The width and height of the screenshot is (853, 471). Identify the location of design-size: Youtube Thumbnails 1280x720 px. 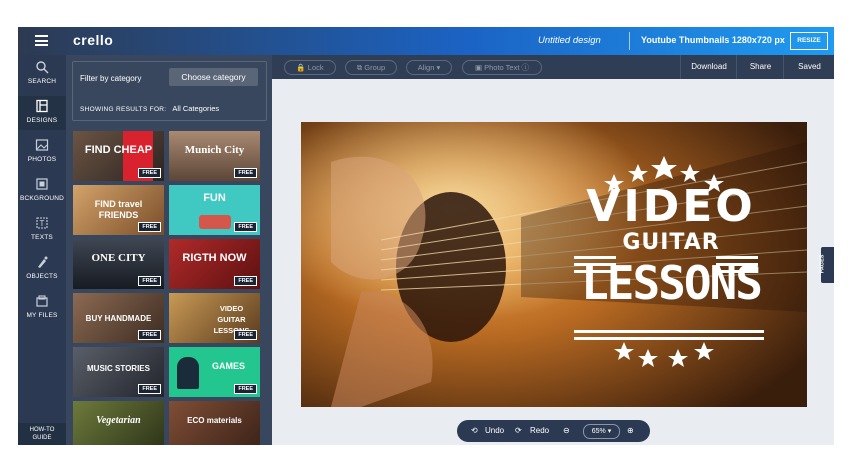
(713, 40).